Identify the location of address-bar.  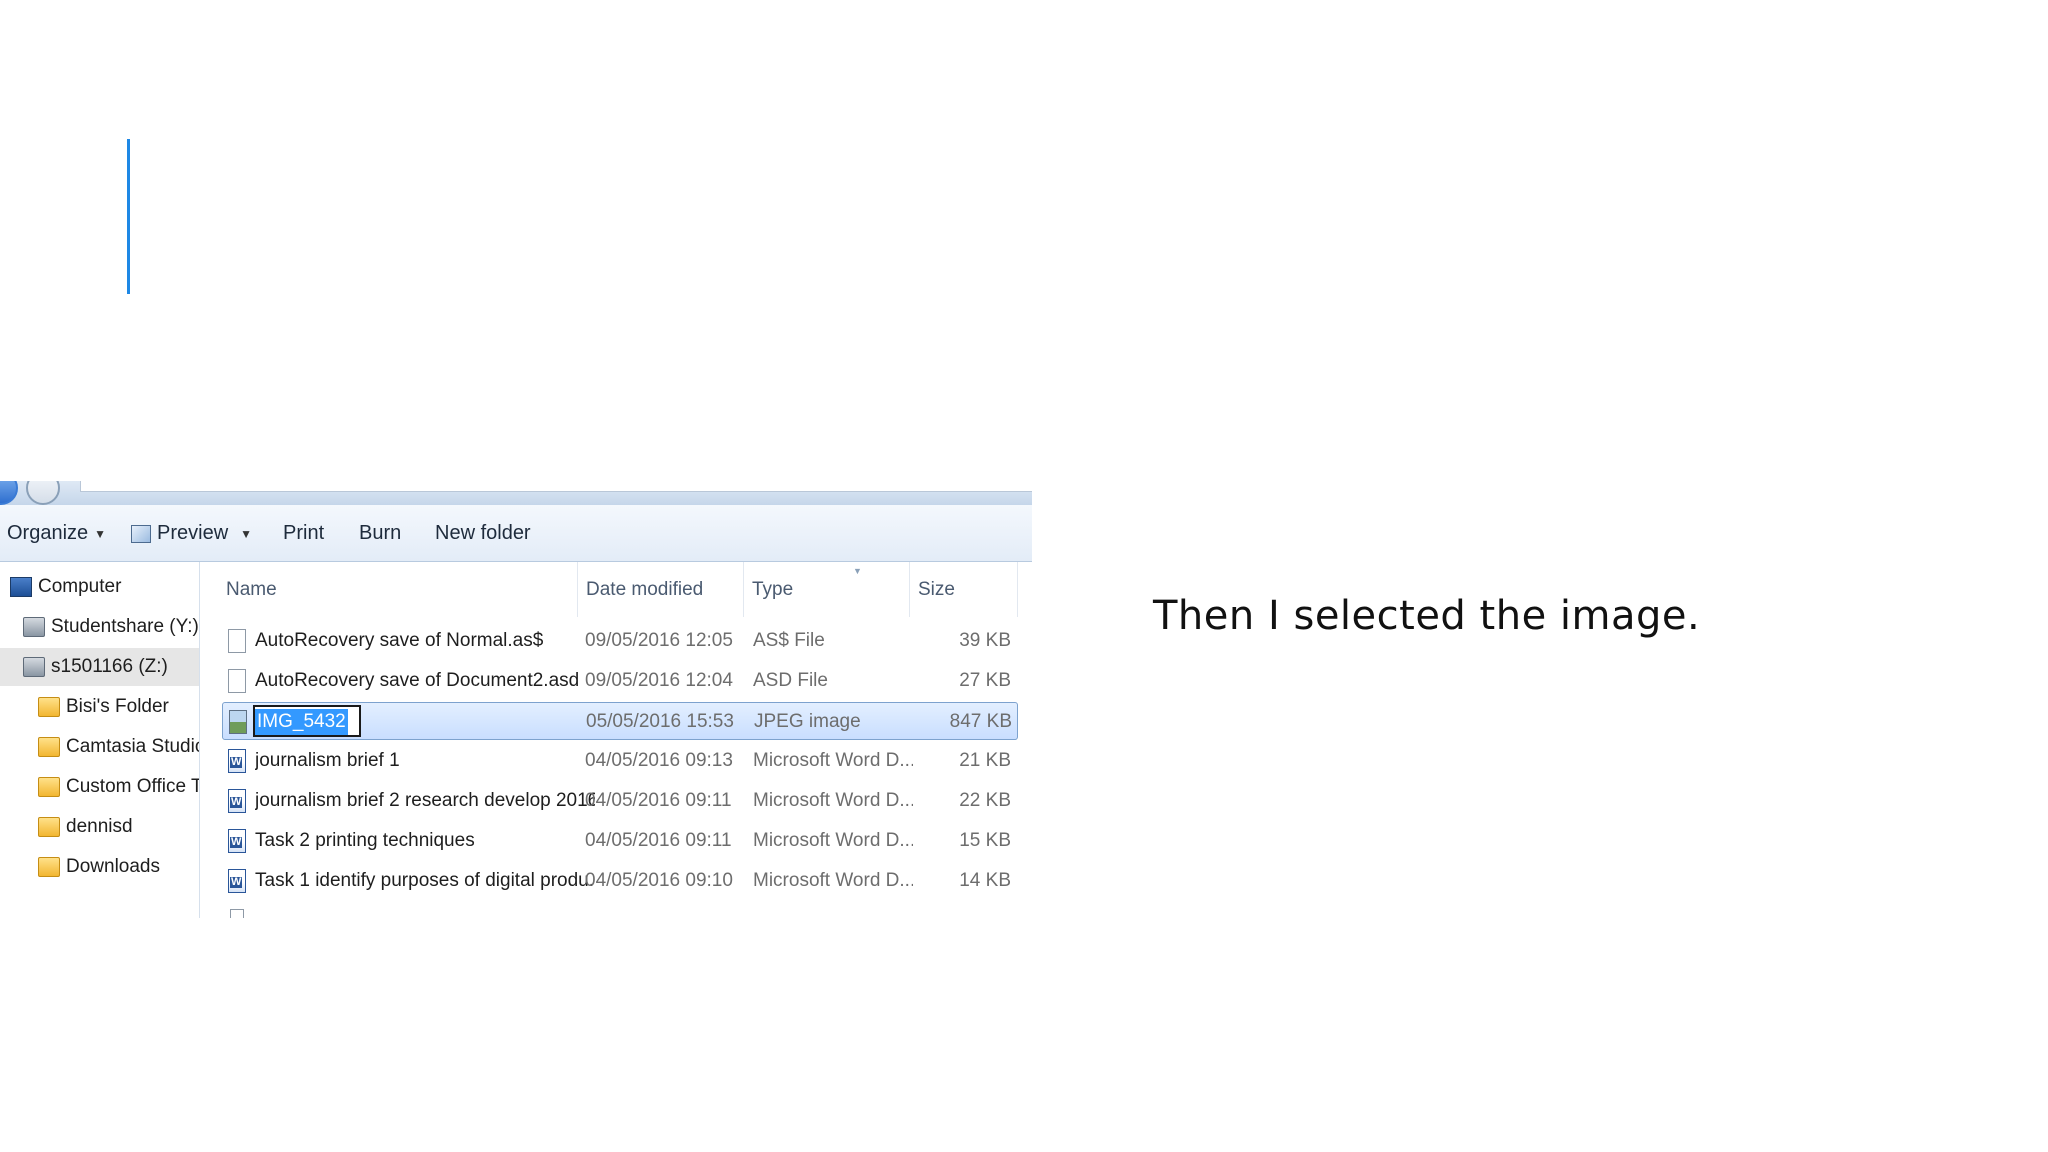
(556, 486).